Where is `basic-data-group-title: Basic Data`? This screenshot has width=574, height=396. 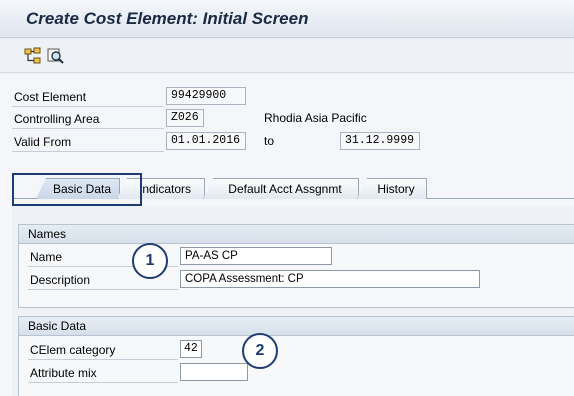
basic-data-group-title: Basic Data is located at coordinates (296, 326).